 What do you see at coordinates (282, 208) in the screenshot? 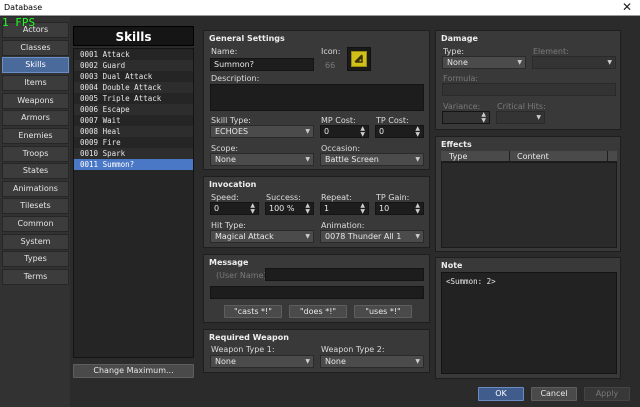
I see `success-value: 100 %` at bounding box center [282, 208].